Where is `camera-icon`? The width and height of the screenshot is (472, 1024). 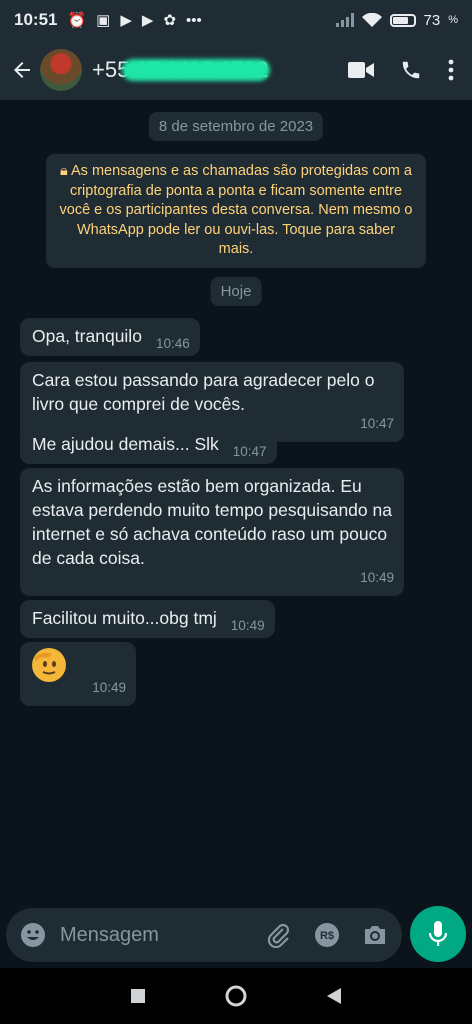
camera-icon is located at coordinates (375, 935).